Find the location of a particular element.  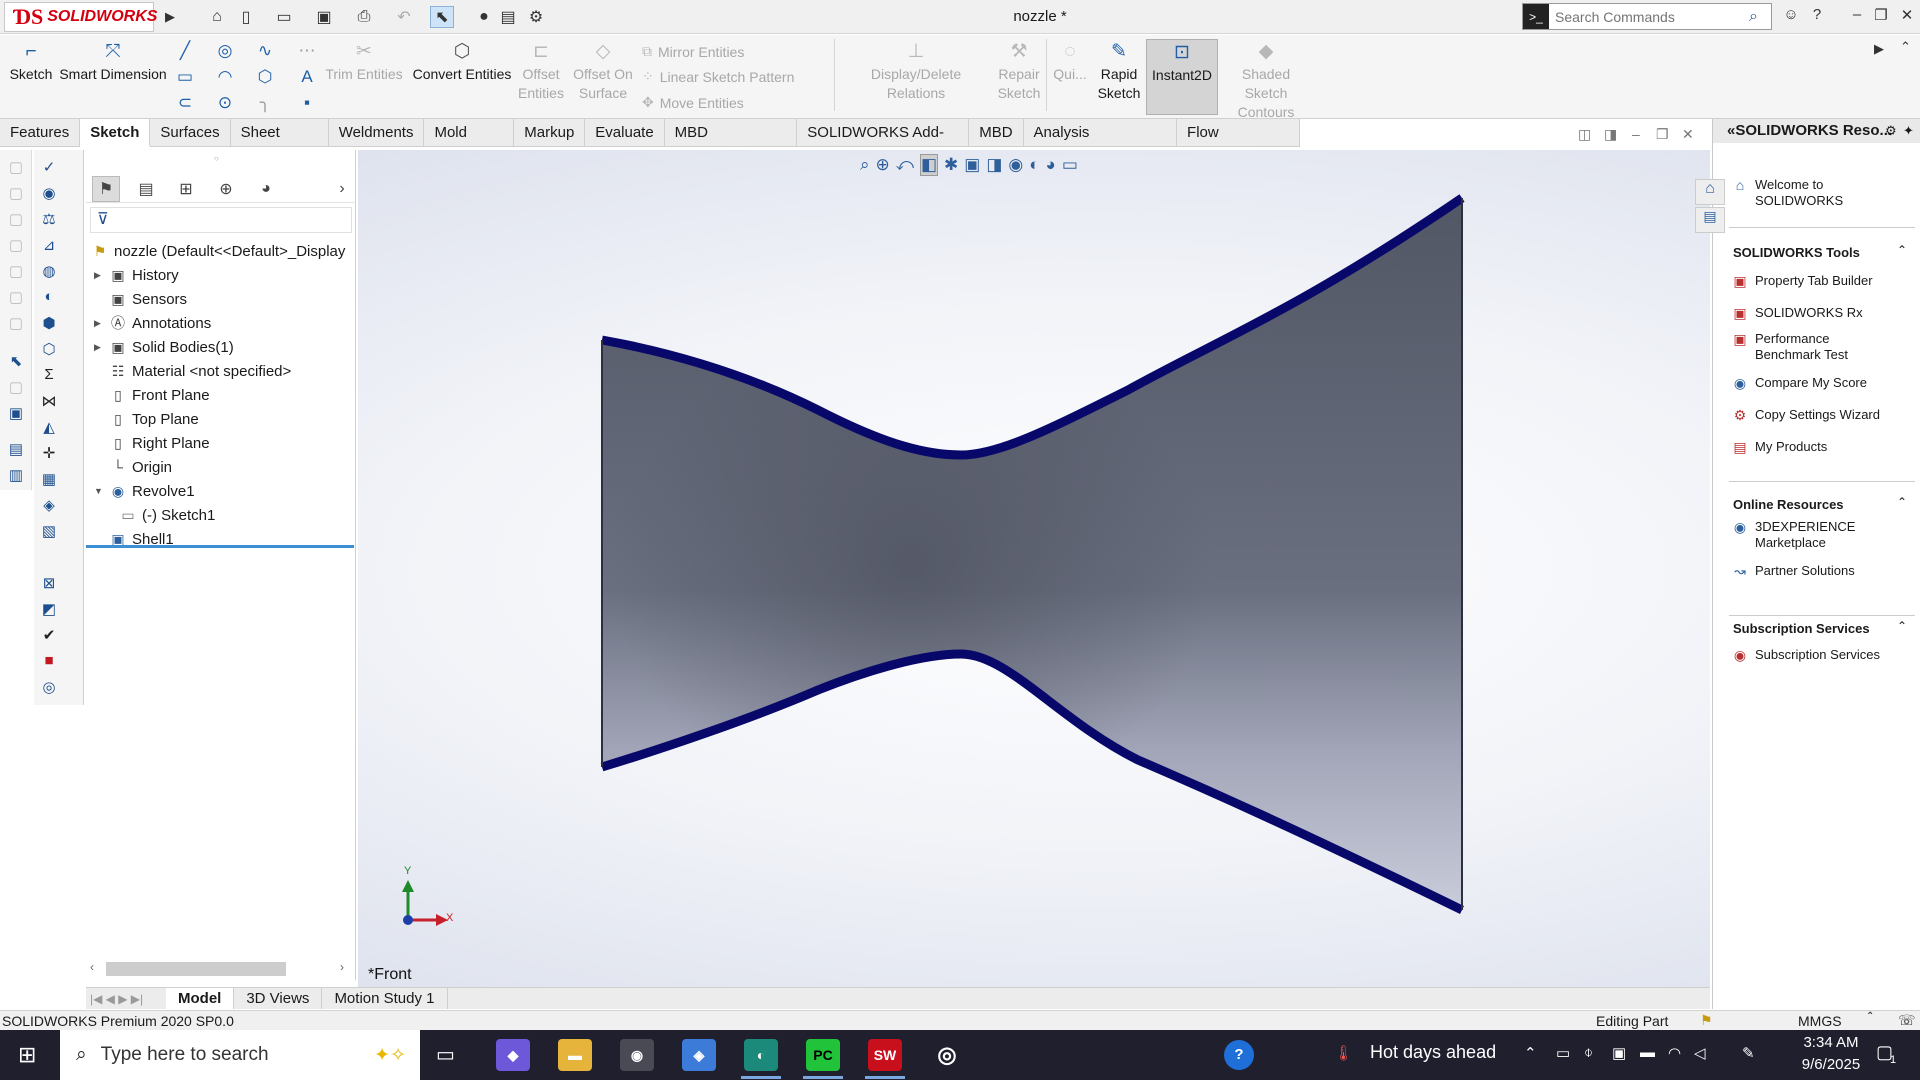

check-icon: ✔ is located at coordinates (49, 637).